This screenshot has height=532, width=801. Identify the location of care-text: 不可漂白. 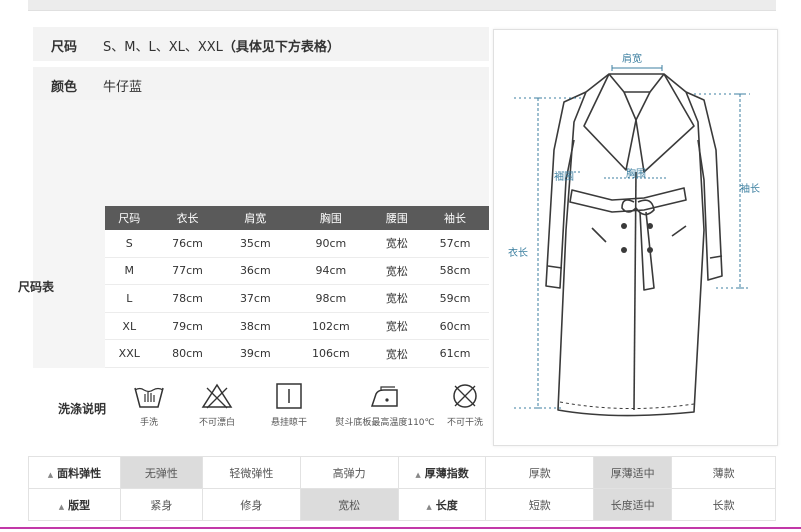
(216, 423).